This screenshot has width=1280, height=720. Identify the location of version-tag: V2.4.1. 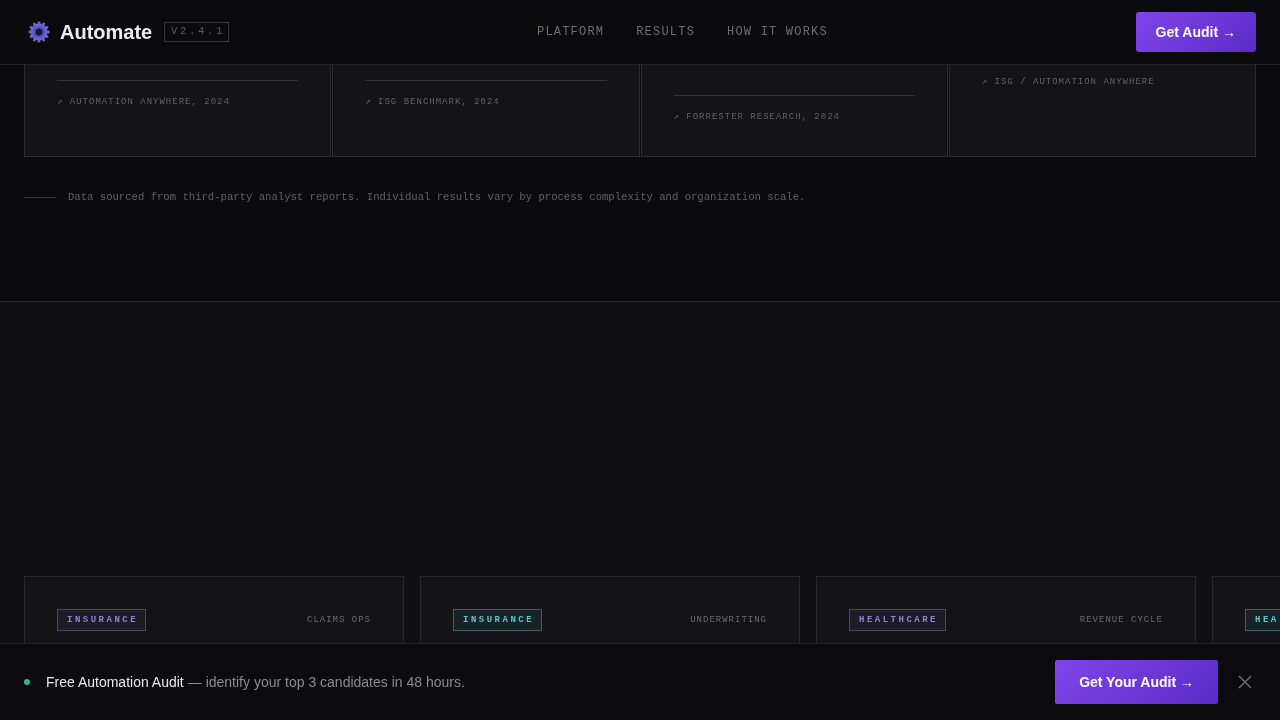
(197, 32).